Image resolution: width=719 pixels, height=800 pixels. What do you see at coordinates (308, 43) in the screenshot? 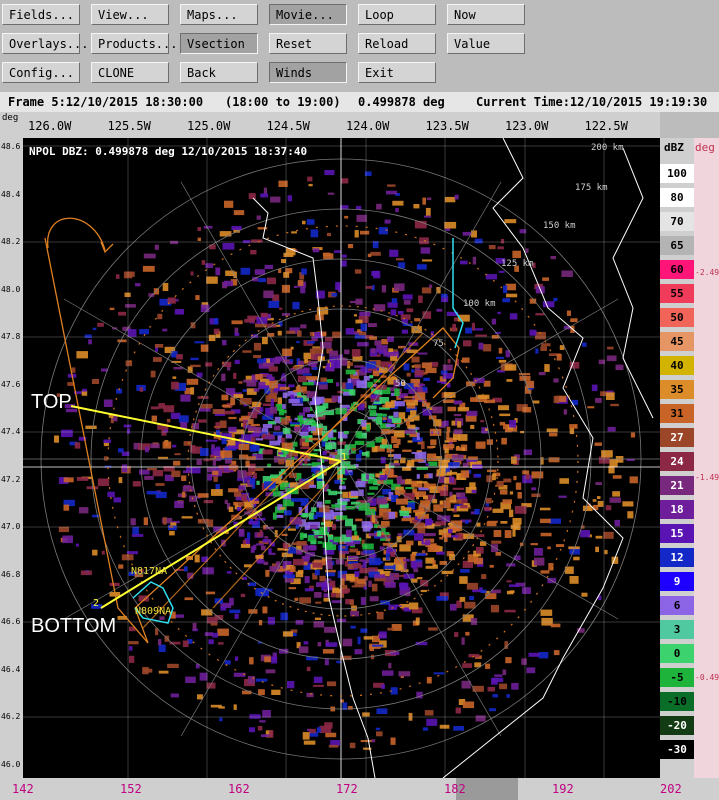
I see `toolbar-button-reset: Reset` at bounding box center [308, 43].